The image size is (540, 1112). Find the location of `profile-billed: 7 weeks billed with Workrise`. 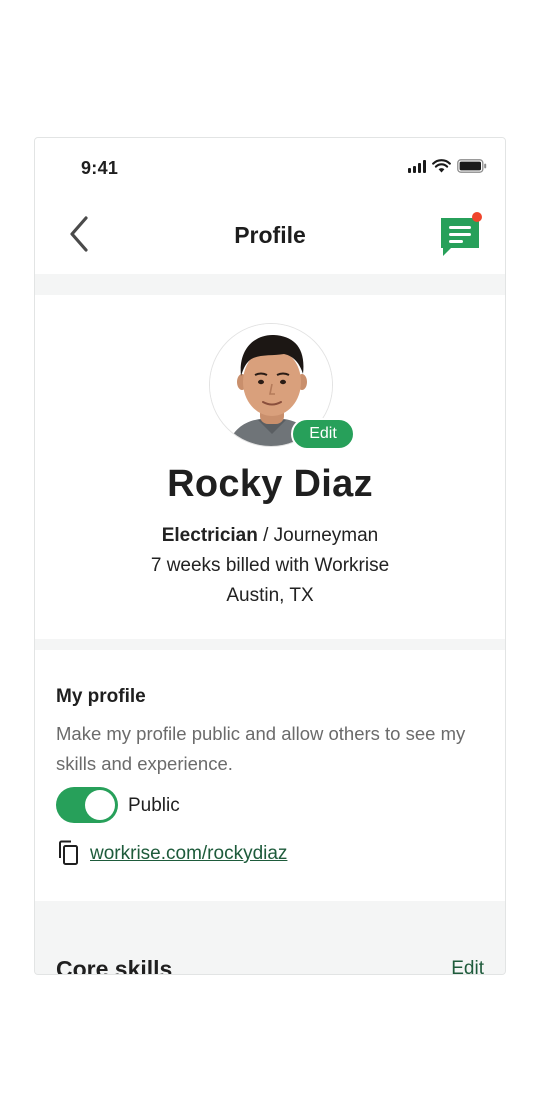

profile-billed: 7 weeks billed with Workrise is located at coordinates (270, 565).